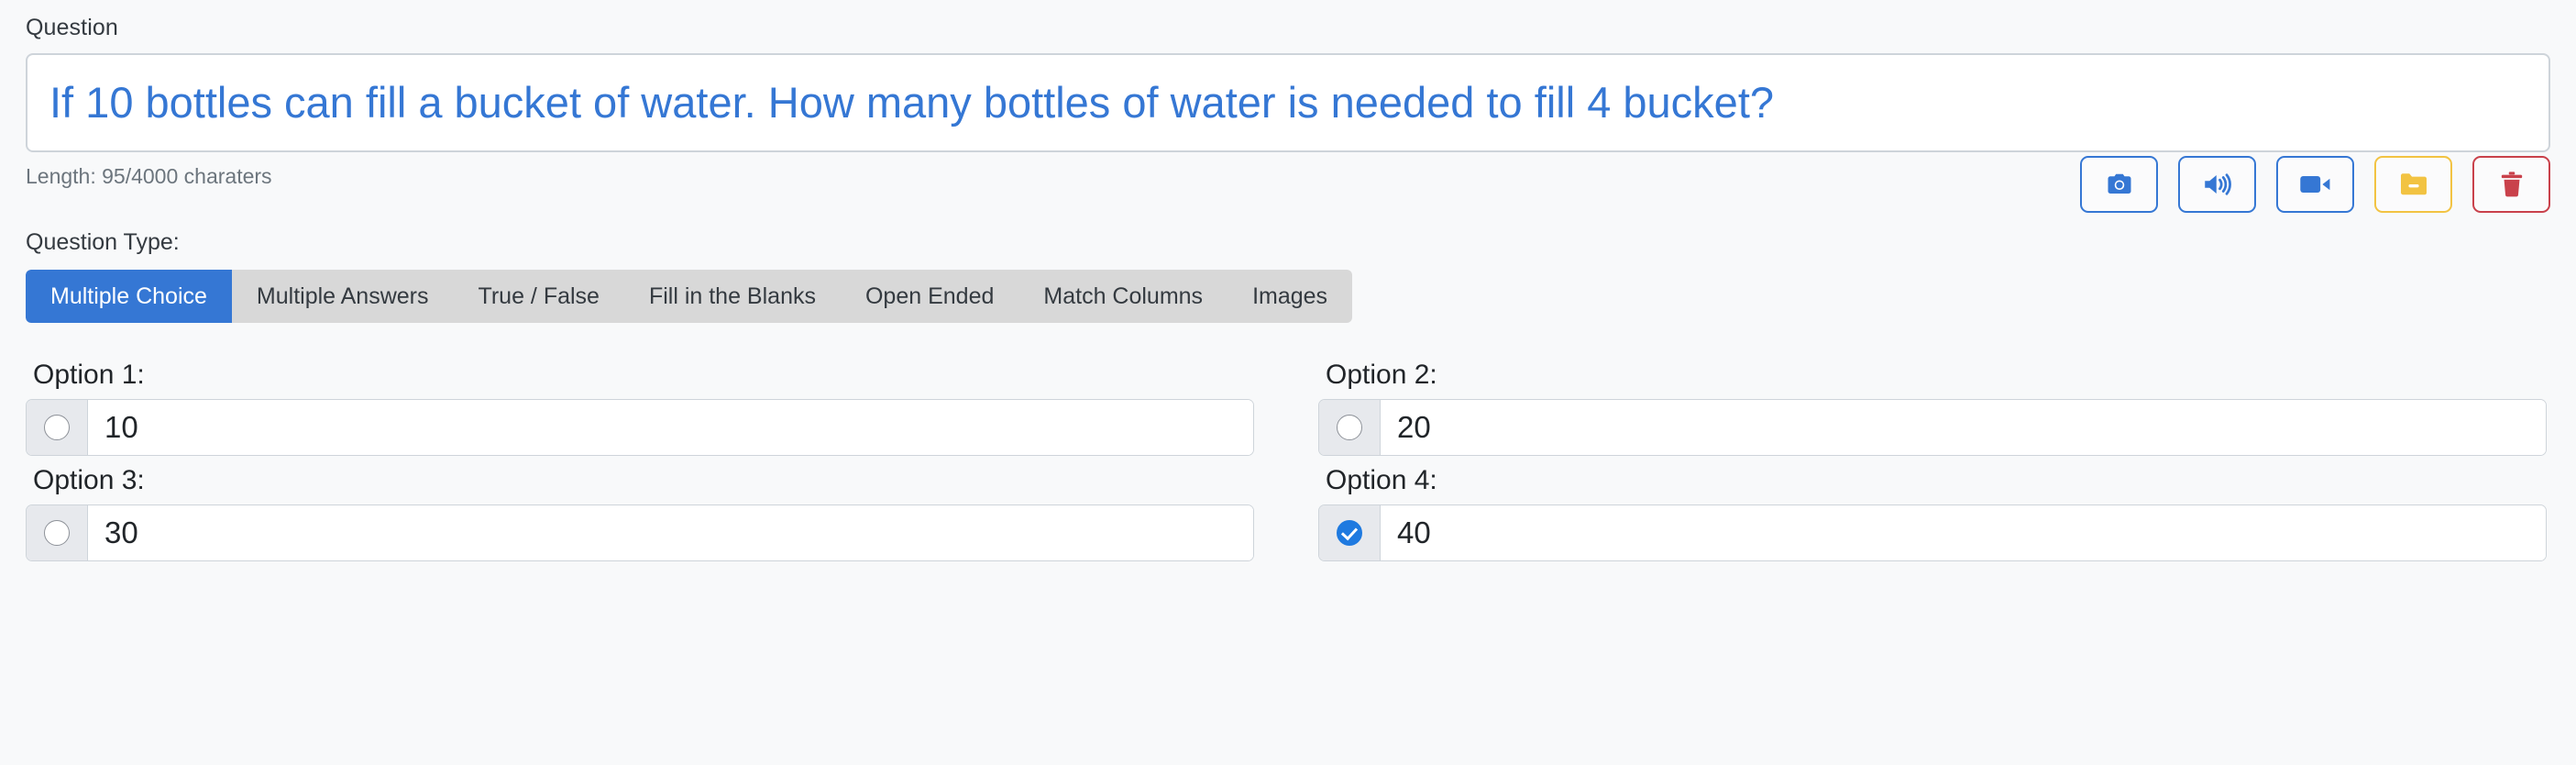 This screenshot has height=765, width=2576. What do you see at coordinates (89, 375) in the screenshot?
I see `option-1-label: Option 1:` at bounding box center [89, 375].